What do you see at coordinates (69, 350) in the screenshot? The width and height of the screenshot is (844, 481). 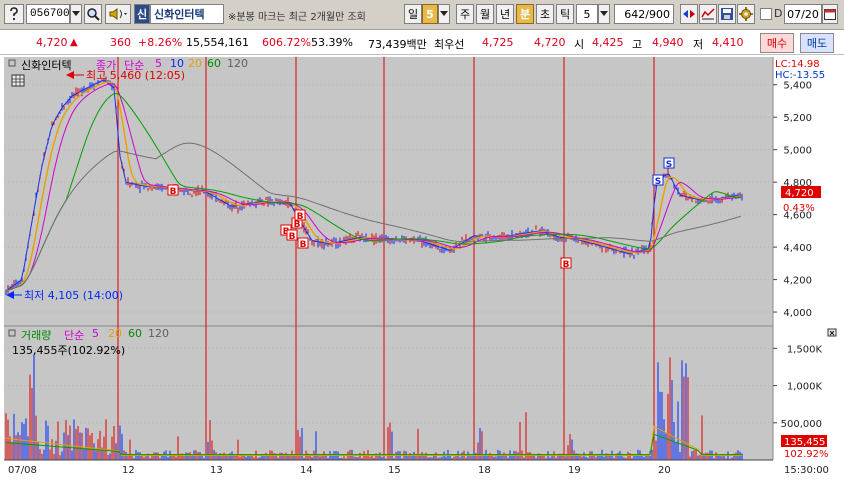 I see `volume-current-label: 135,455주(102.92%)` at bounding box center [69, 350].